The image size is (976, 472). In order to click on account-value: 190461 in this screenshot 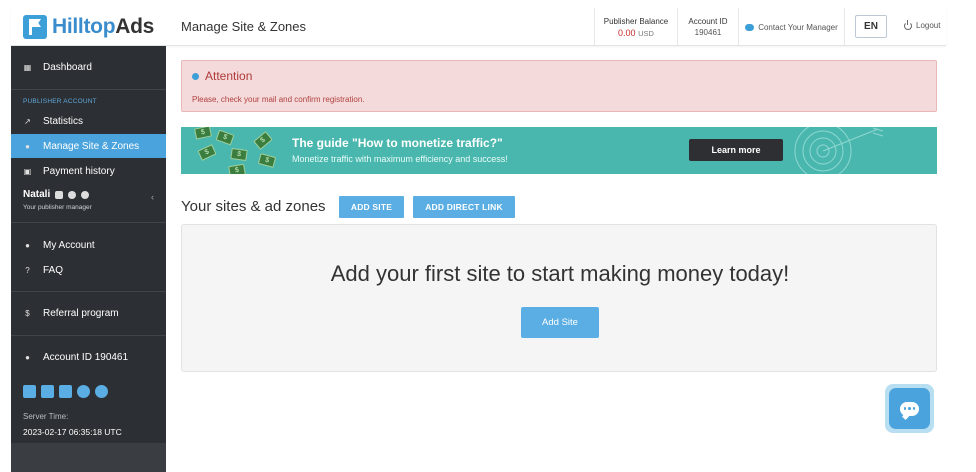, I will do `click(708, 32)`.